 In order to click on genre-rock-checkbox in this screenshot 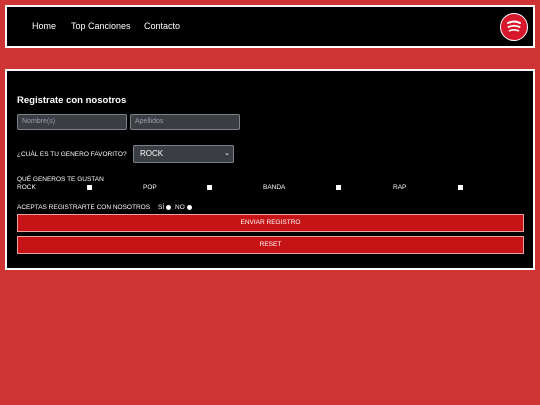, I will do `click(89, 187)`.